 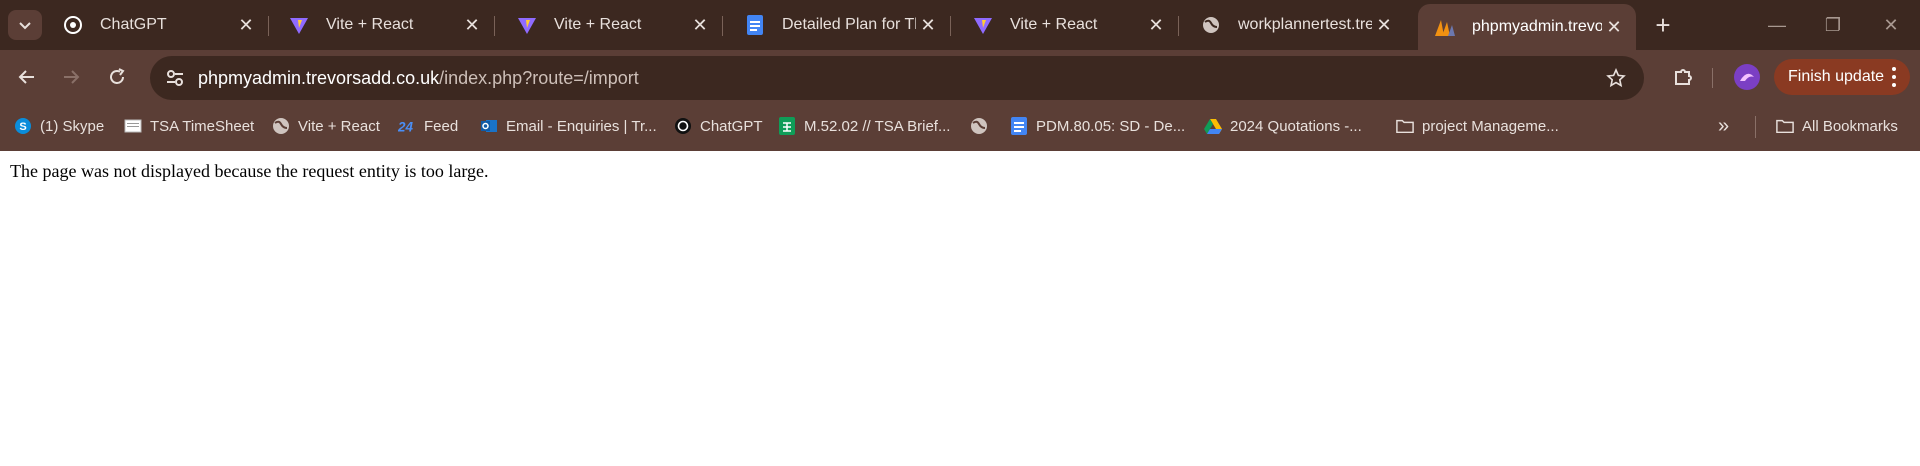 What do you see at coordinates (489, 126) in the screenshot?
I see `outlook-icon` at bounding box center [489, 126].